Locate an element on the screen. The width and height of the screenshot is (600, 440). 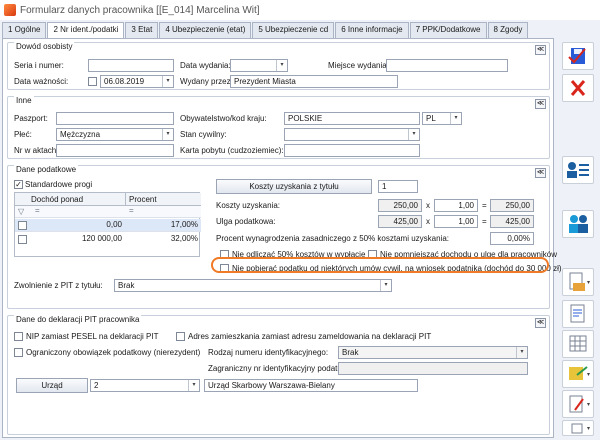
koszty-a-input: 250,00 is located at coordinates (400, 205).